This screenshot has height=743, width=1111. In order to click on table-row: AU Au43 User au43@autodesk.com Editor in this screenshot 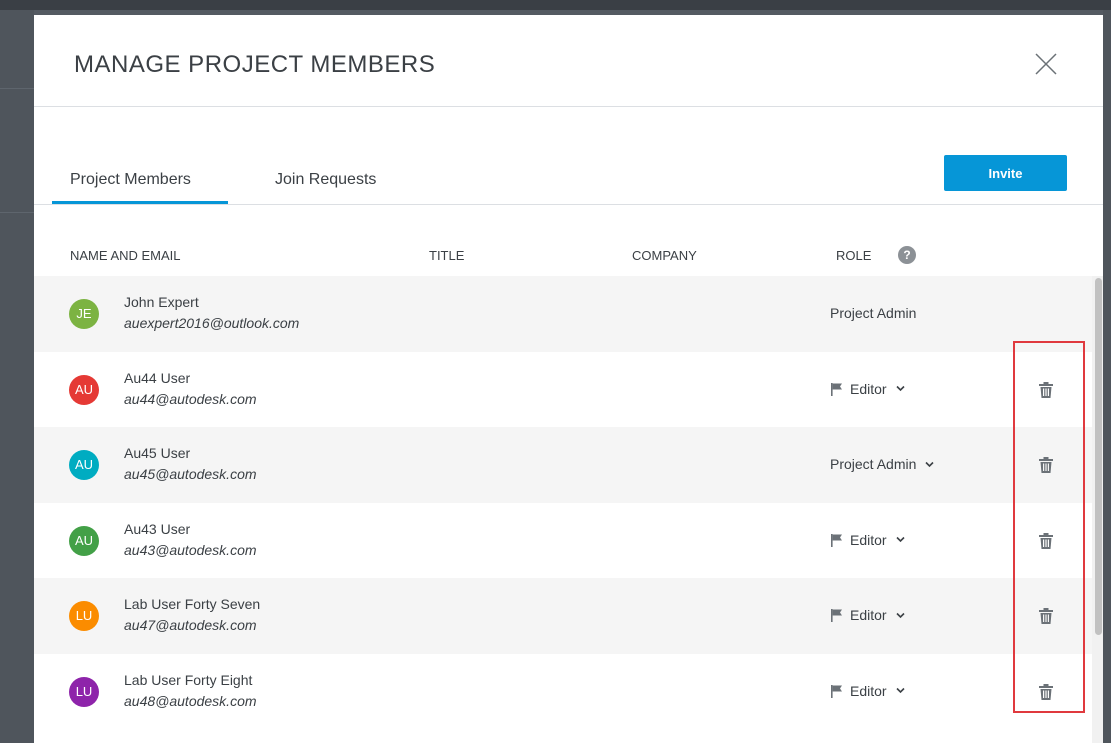, I will do `click(563, 541)`.